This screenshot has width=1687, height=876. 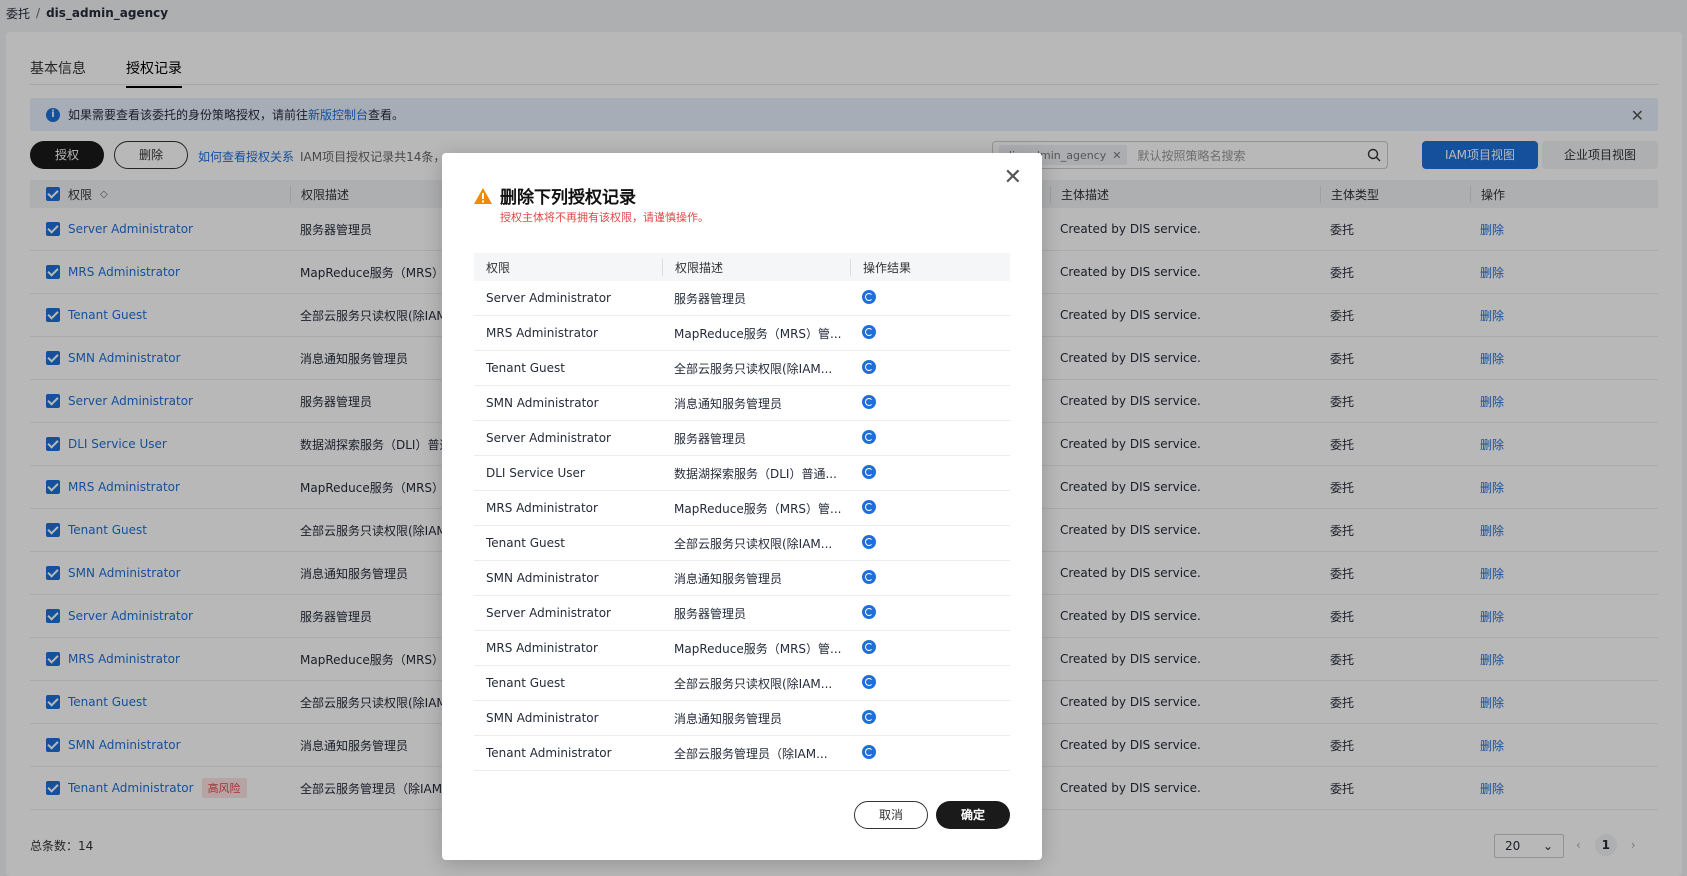 I want to click on dialog-title: 删除下列授权记录, so click(x=555, y=195).